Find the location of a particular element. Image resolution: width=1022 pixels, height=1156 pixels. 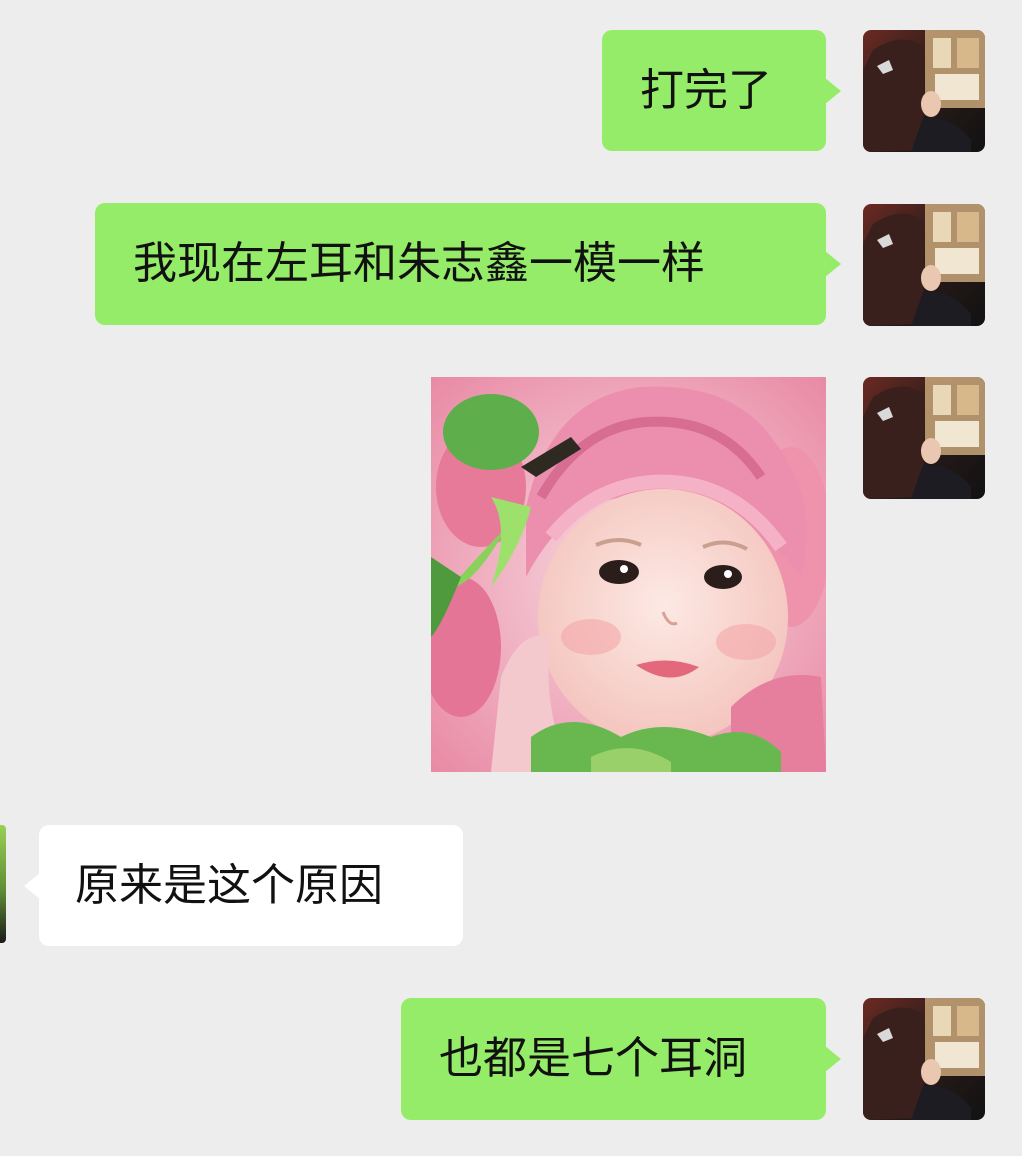

message-bubble-incoming: 原来是这个原因 is located at coordinates (251, 885).